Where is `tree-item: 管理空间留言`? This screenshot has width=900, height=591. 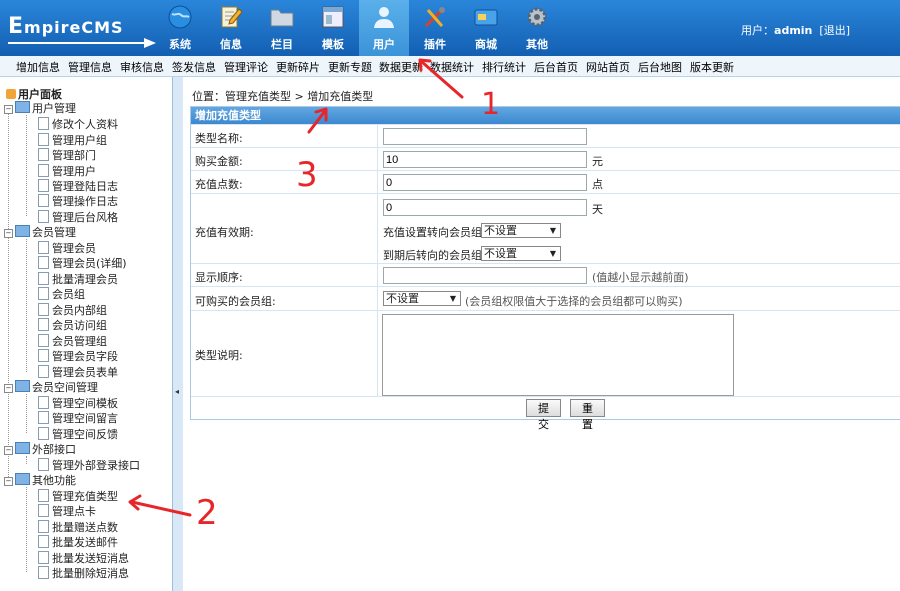
tree-item: 管理空间留言 is located at coordinates (78, 417).